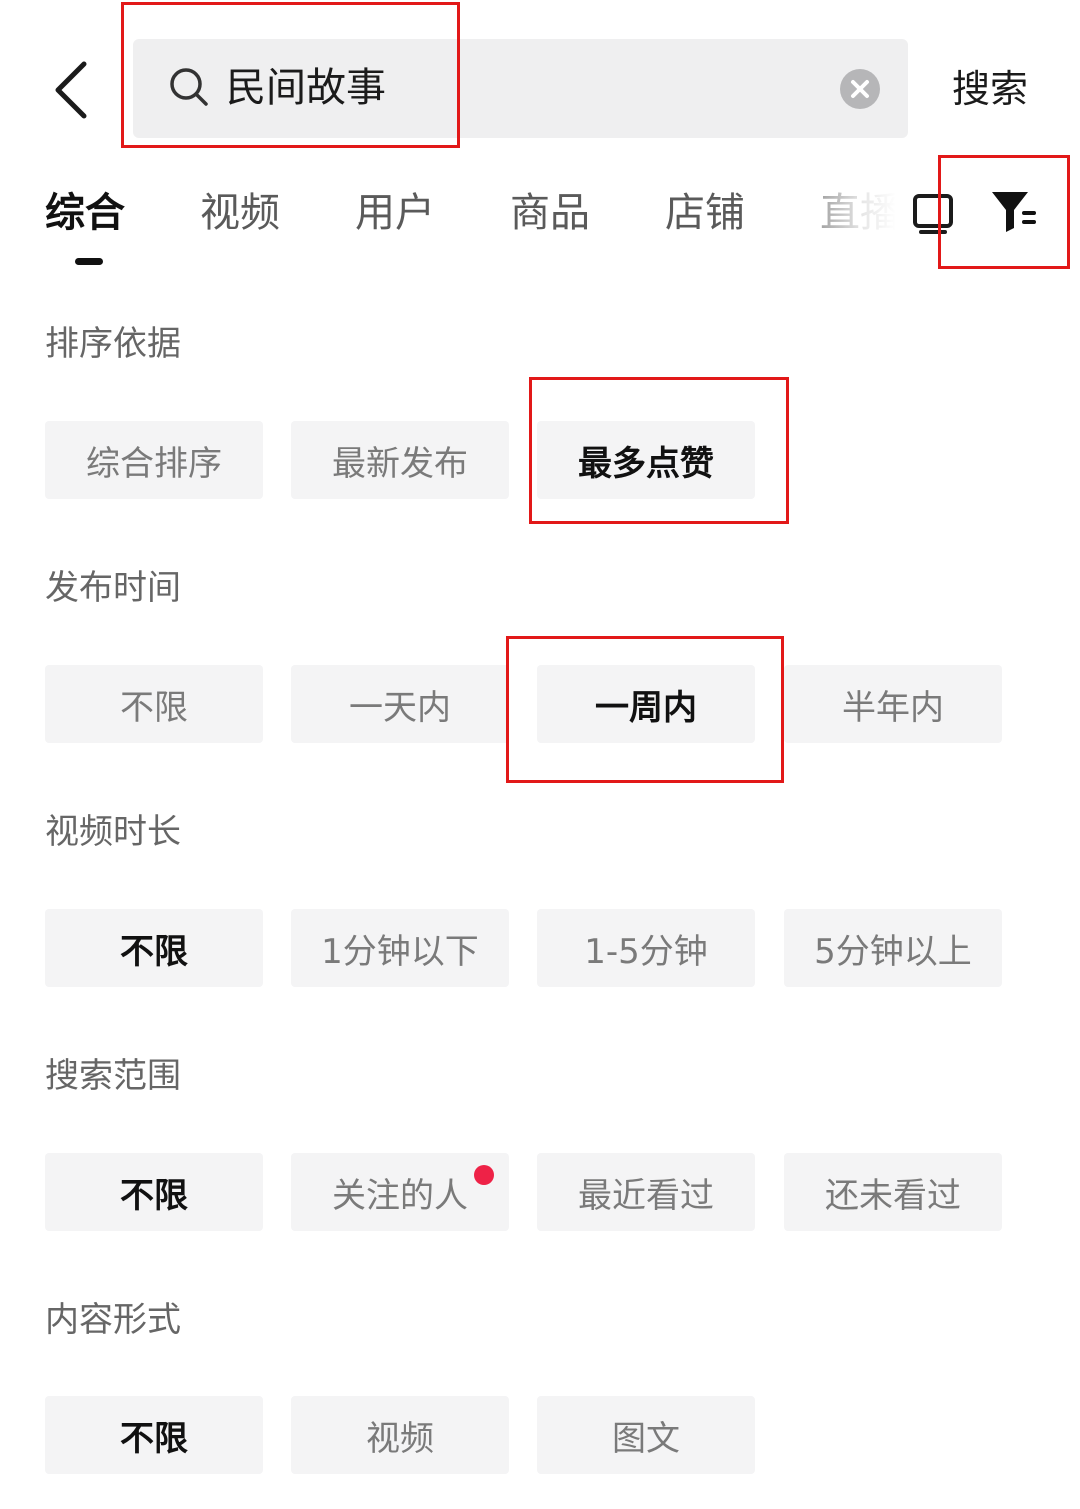  What do you see at coordinates (646, 948) in the screenshot?
I see `duration-option-1-5min: 1-5分钟` at bounding box center [646, 948].